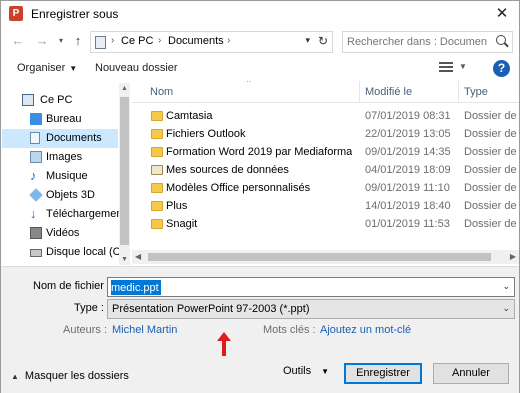  What do you see at coordinates (42, 41) in the screenshot?
I see `forward-button: →` at bounding box center [42, 41].